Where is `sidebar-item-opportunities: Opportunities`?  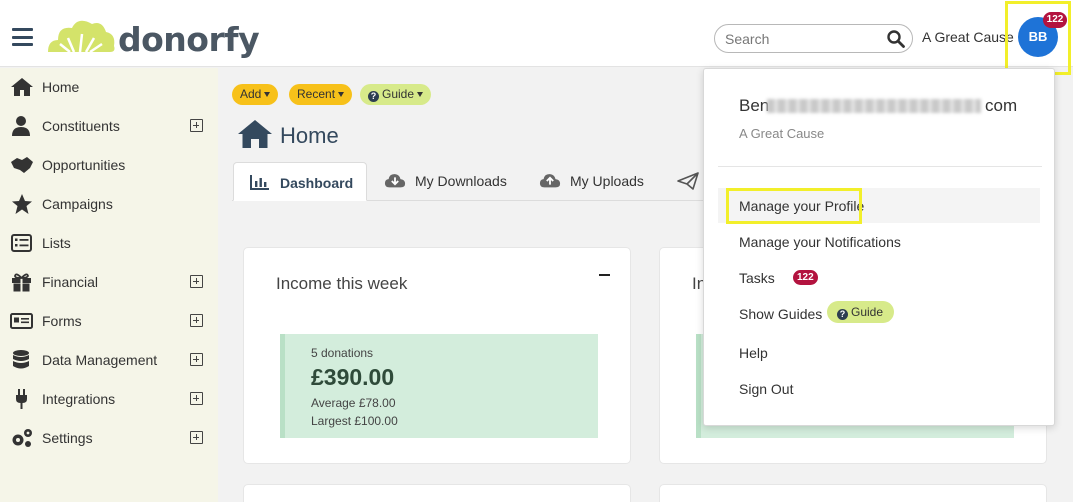
sidebar-item-opportunities: Opportunities is located at coordinates (109, 165).